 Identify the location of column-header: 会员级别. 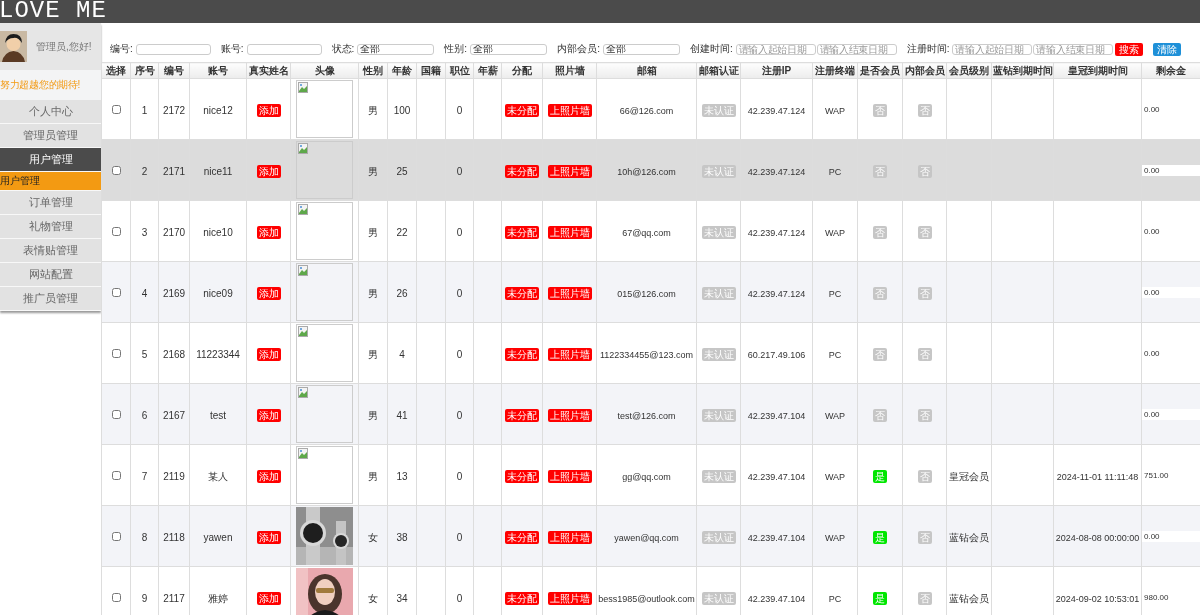
(969, 70).